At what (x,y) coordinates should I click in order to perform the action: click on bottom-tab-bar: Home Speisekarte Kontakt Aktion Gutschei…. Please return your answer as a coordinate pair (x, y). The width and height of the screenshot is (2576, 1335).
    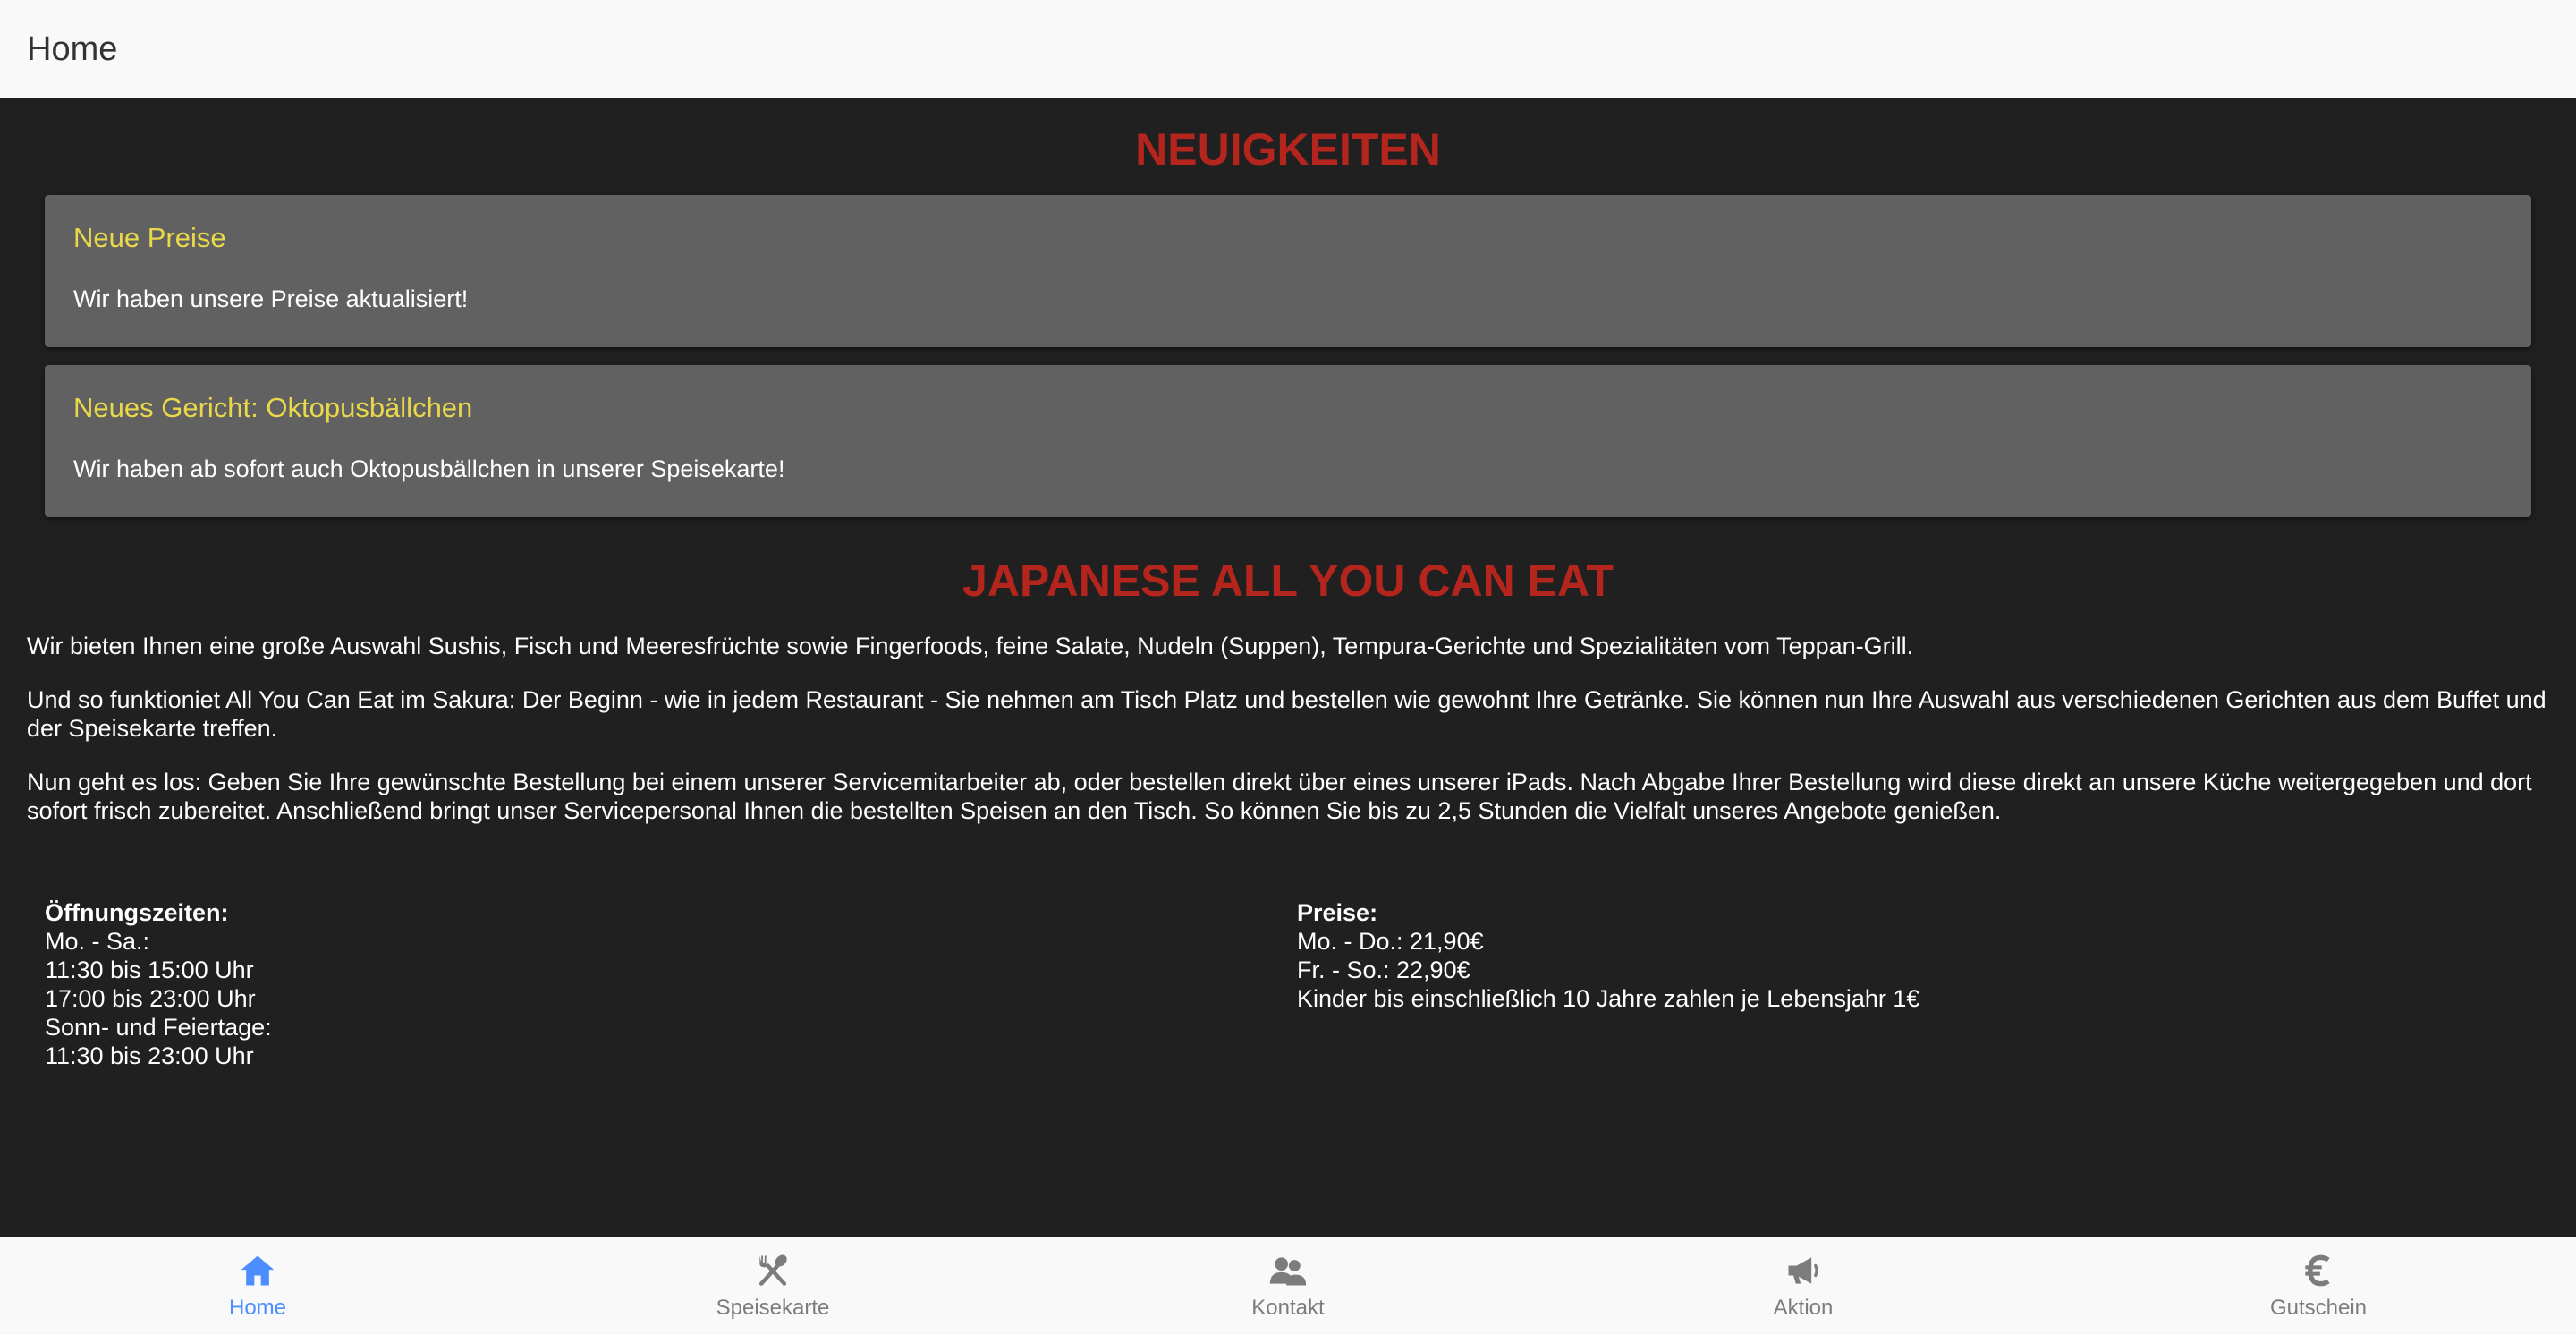
    Looking at the image, I should click on (1288, 1286).